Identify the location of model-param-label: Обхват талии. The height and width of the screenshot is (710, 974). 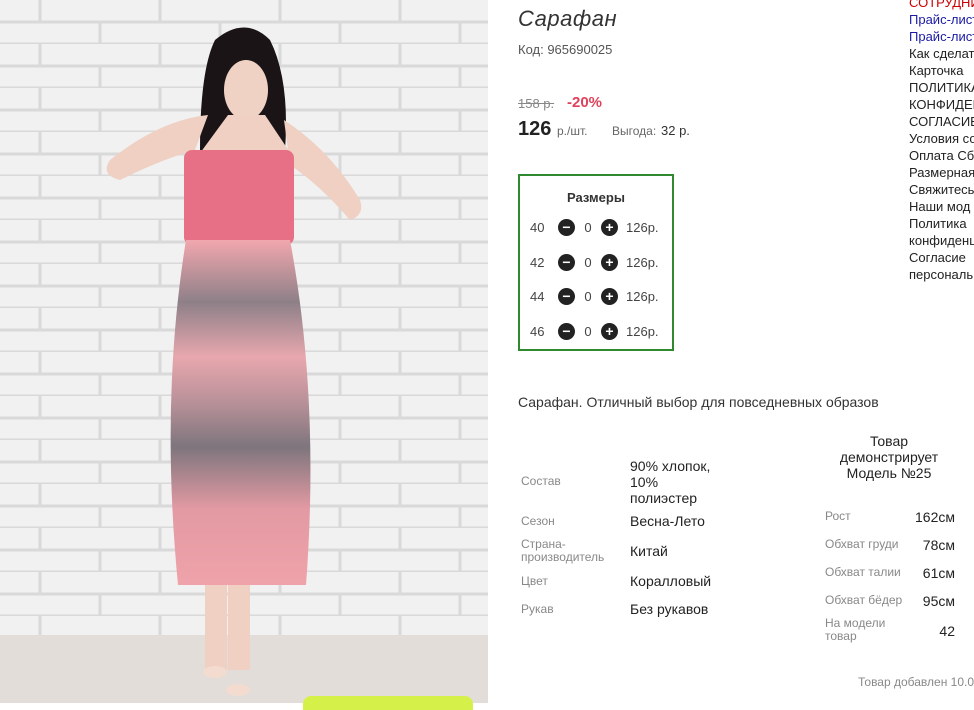
(863, 572).